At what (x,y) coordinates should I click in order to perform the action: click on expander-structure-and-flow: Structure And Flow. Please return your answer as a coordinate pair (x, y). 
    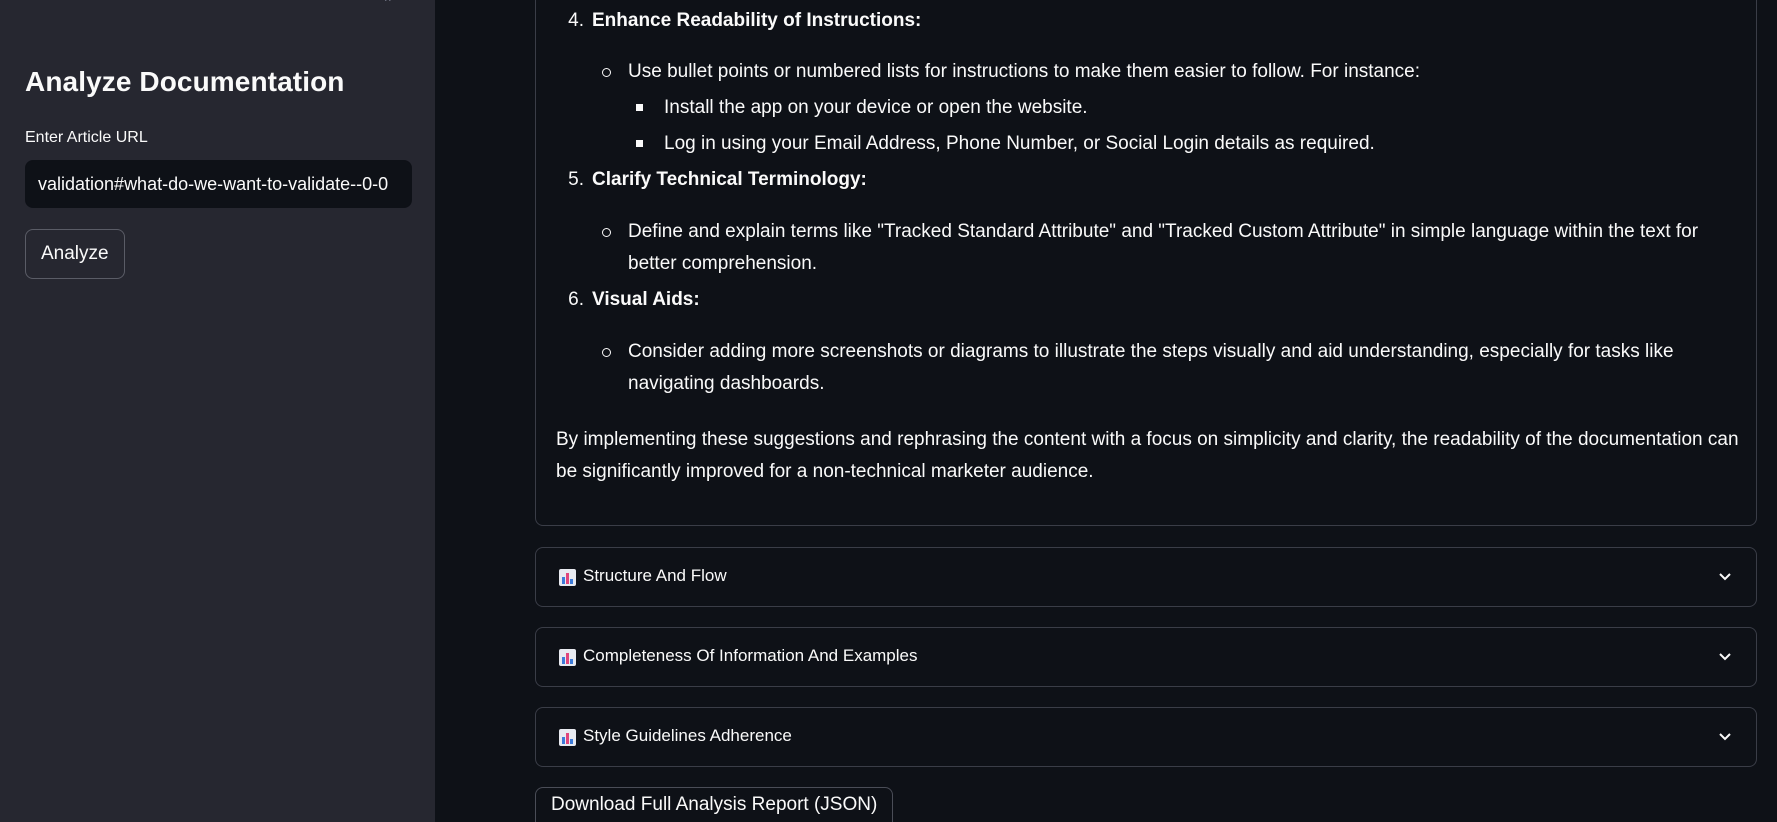
    Looking at the image, I should click on (1146, 577).